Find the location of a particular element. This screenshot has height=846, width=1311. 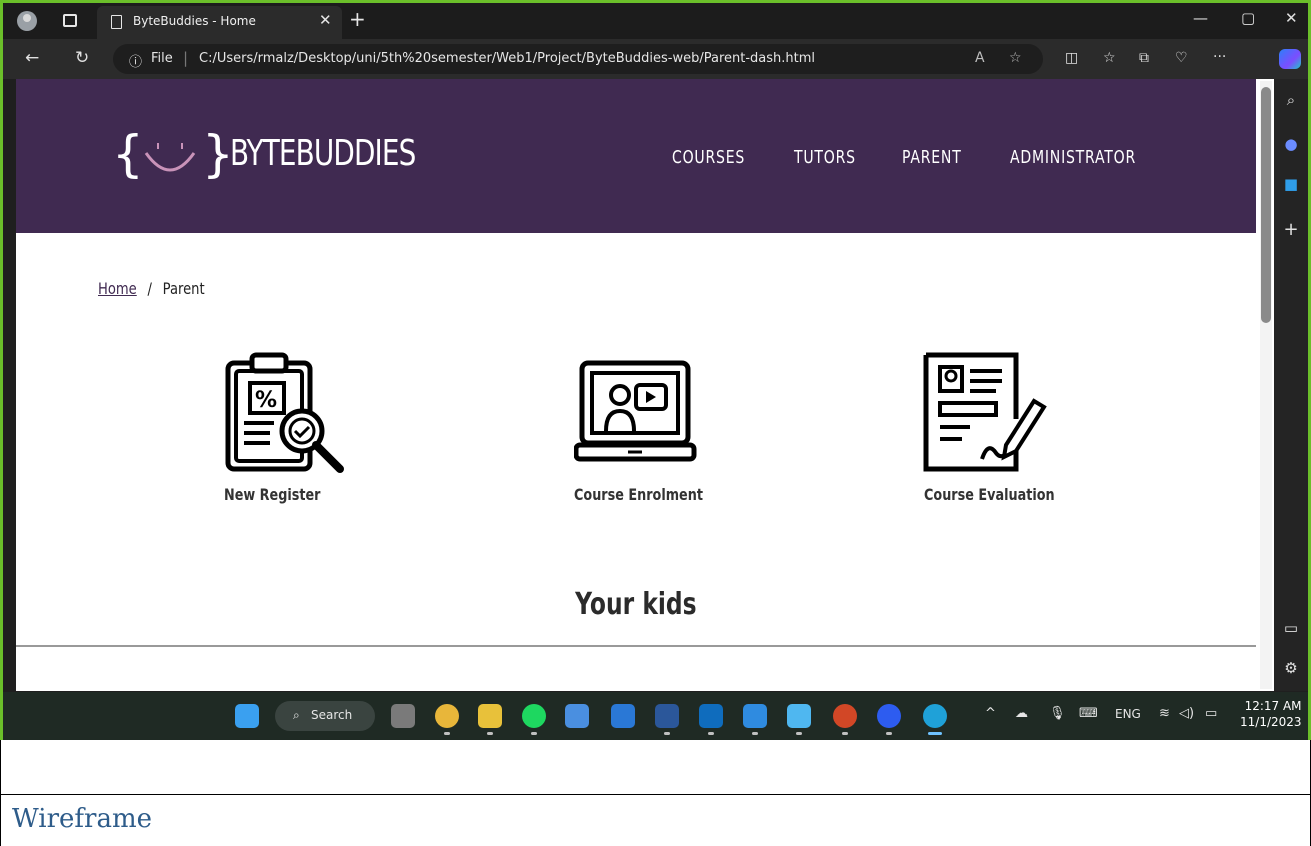

favorite-star-icon: ☆ is located at coordinates (1015, 58).